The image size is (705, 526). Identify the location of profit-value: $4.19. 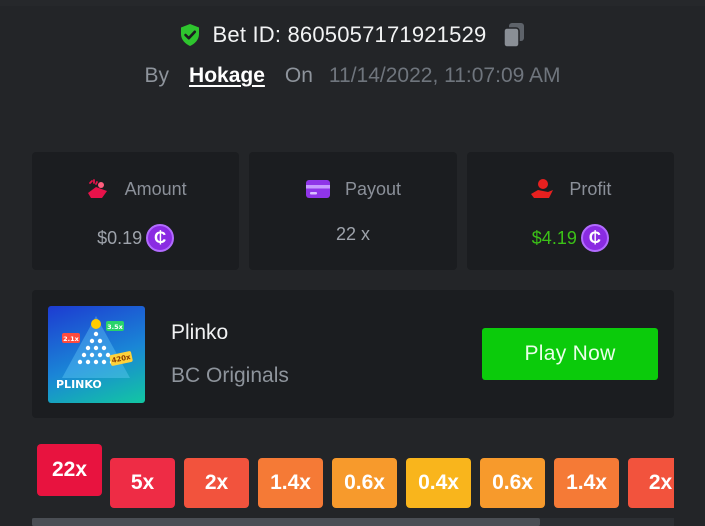
(554, 237).